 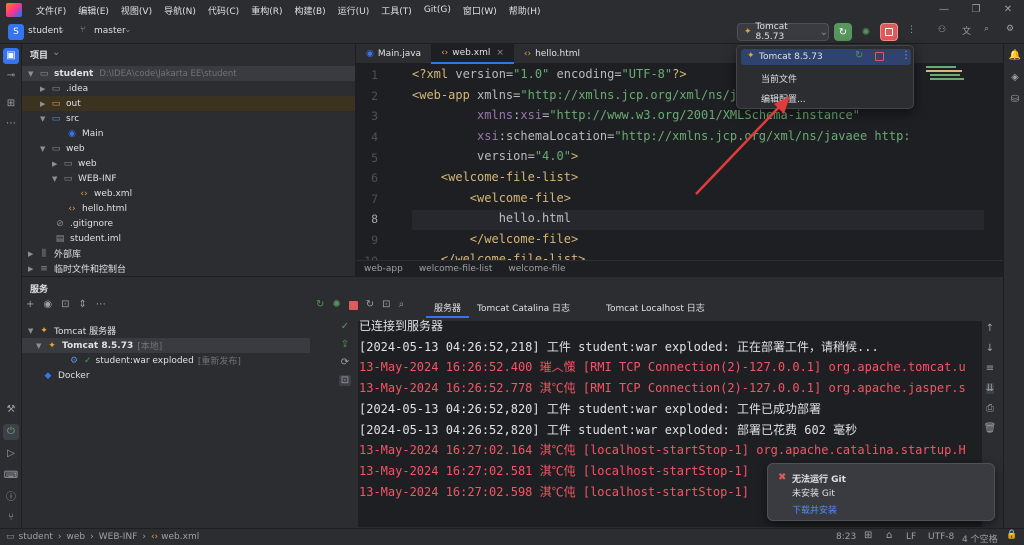 I want to click on tree-item-tomcat-instance: ▼ ✦ Tomcat 8.5.73 [本地], so click(x=166, y=345).